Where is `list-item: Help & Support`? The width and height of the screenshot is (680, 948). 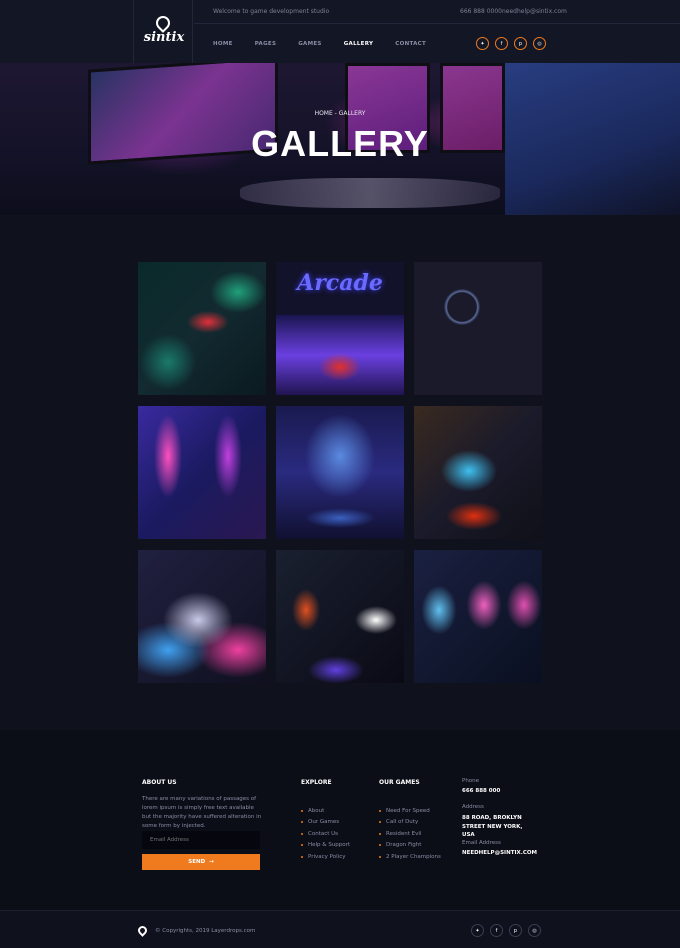
list-item: Help & Support is located at coordinates (325, 846).